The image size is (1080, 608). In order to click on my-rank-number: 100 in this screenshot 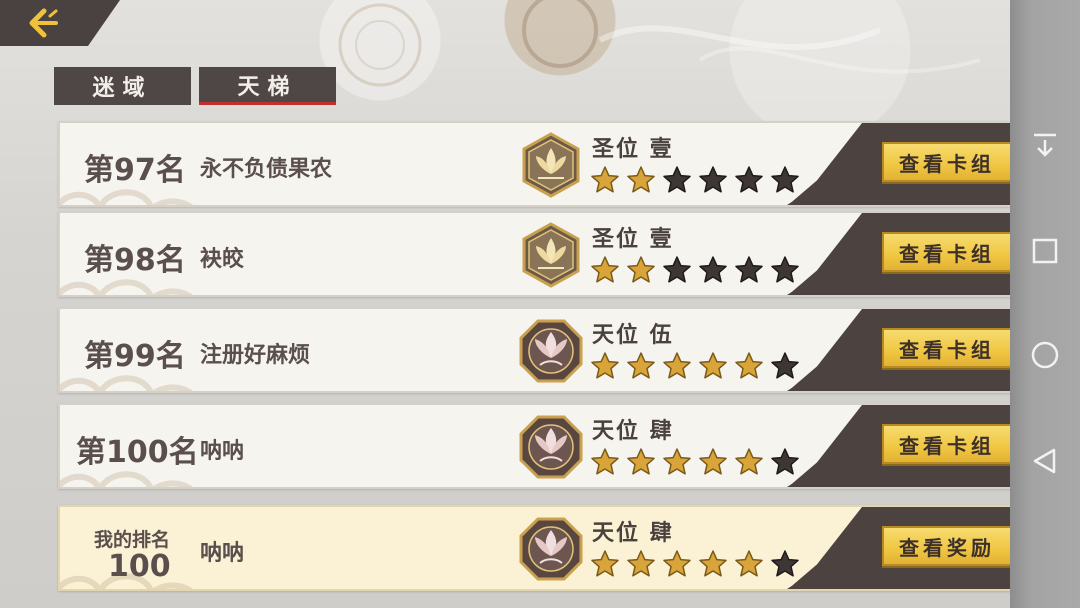, I will do `click(139, 566)`.